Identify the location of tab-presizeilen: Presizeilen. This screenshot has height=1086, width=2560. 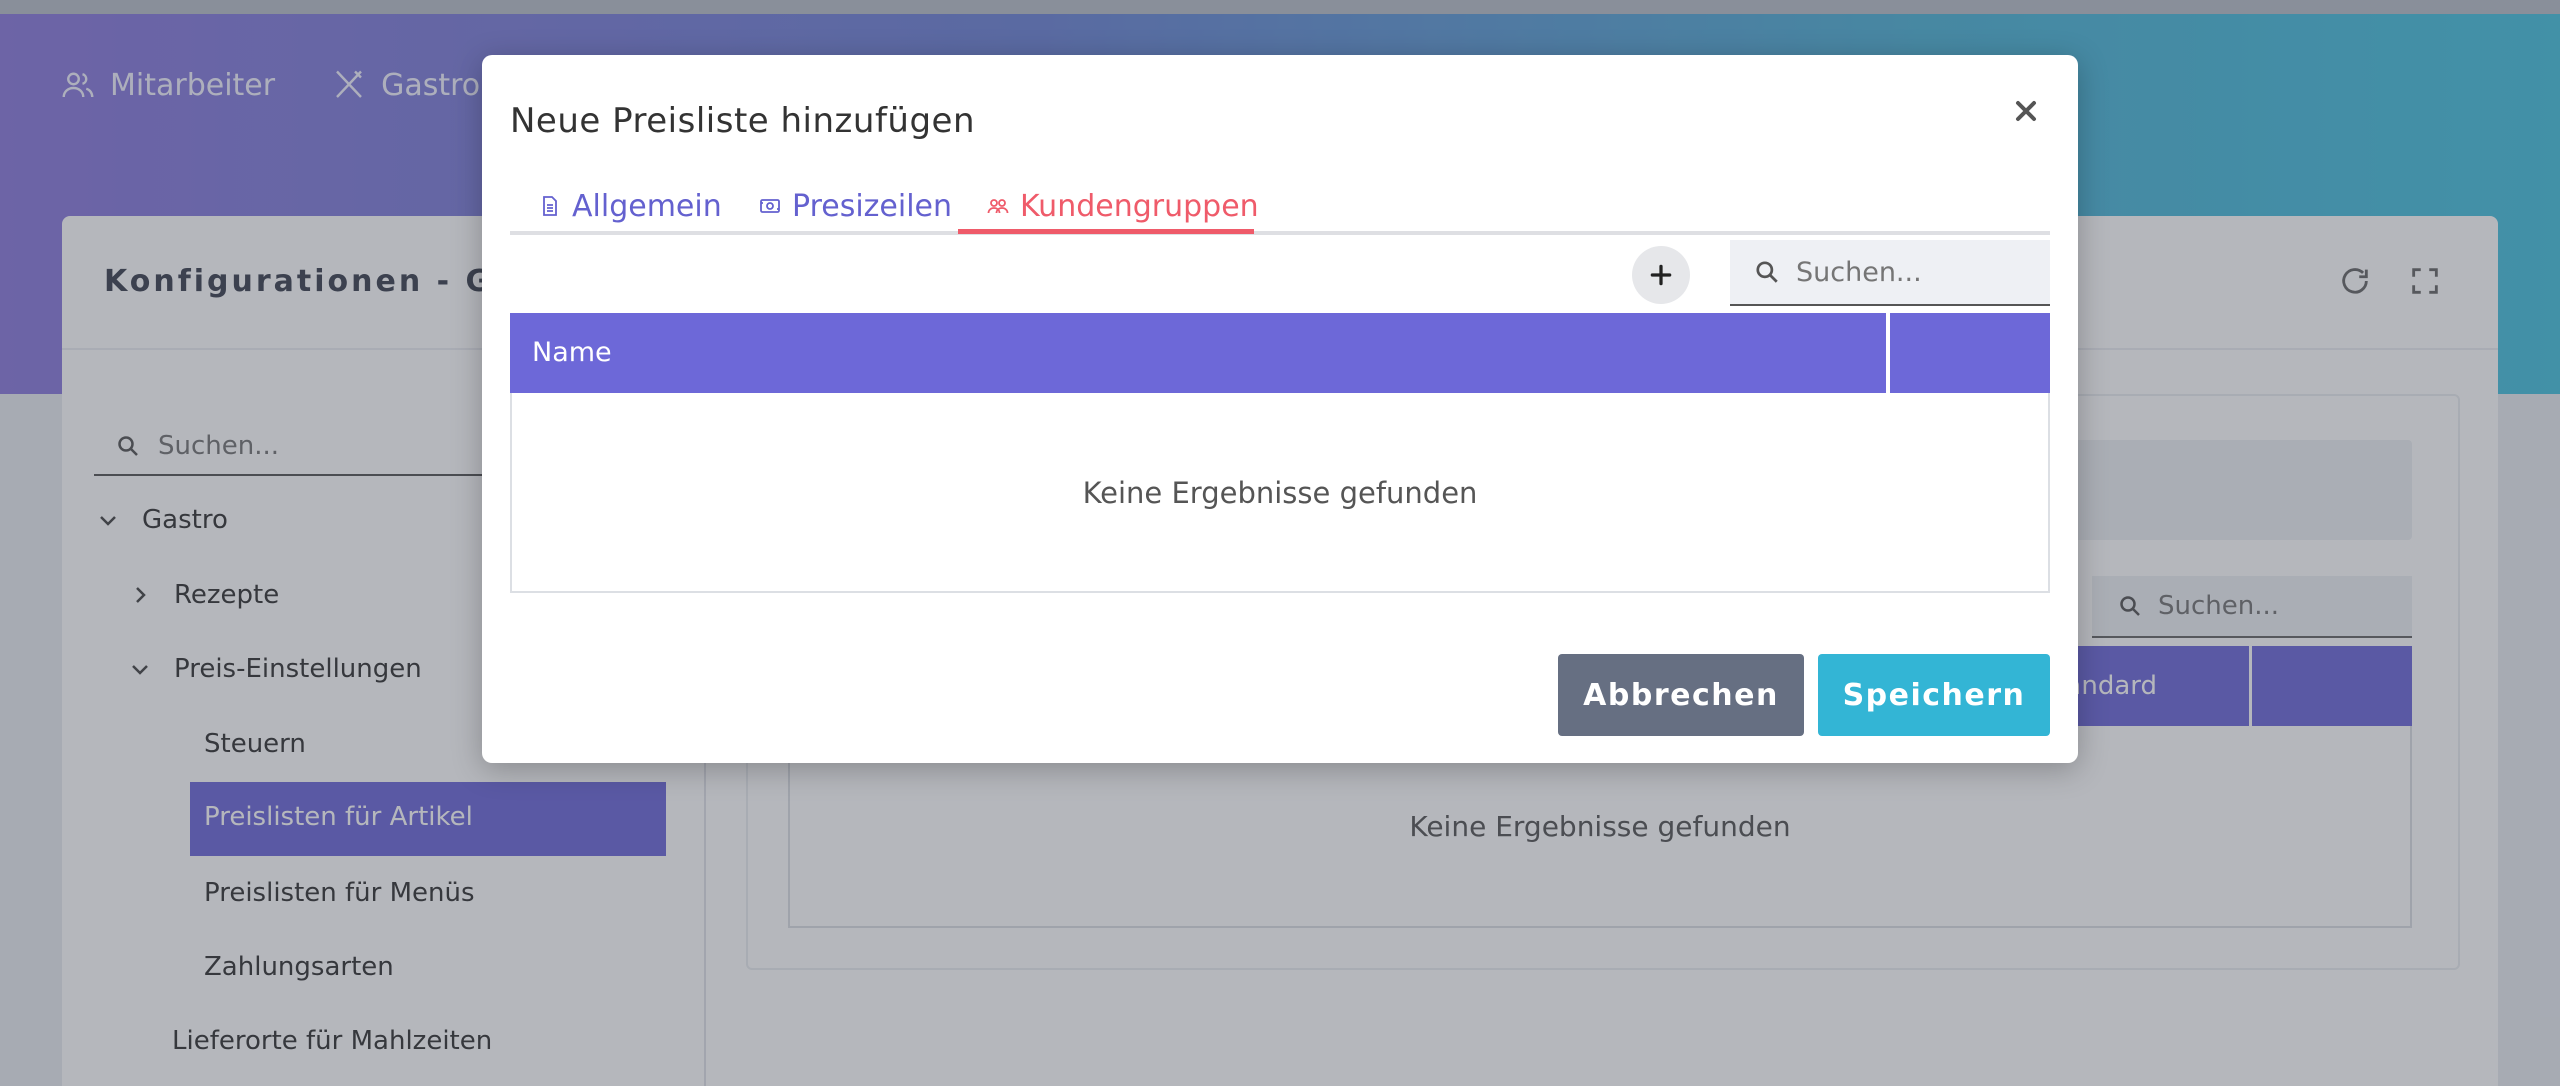
(855, 206).